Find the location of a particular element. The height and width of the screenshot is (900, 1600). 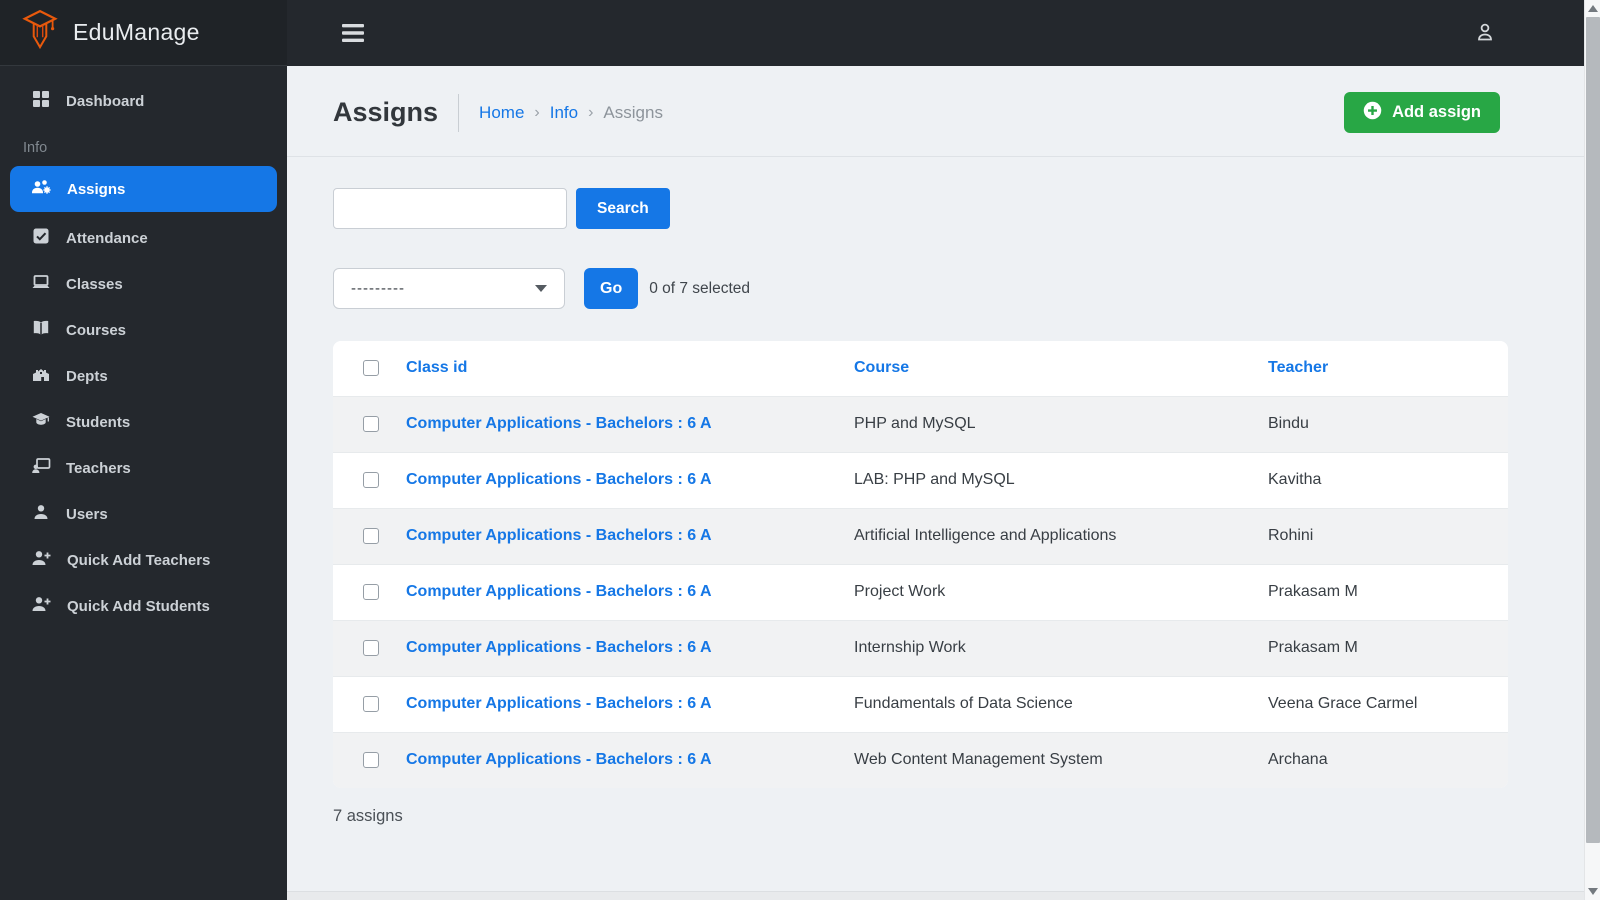

action-select-value: --------- is located at coordinates (378, 288).